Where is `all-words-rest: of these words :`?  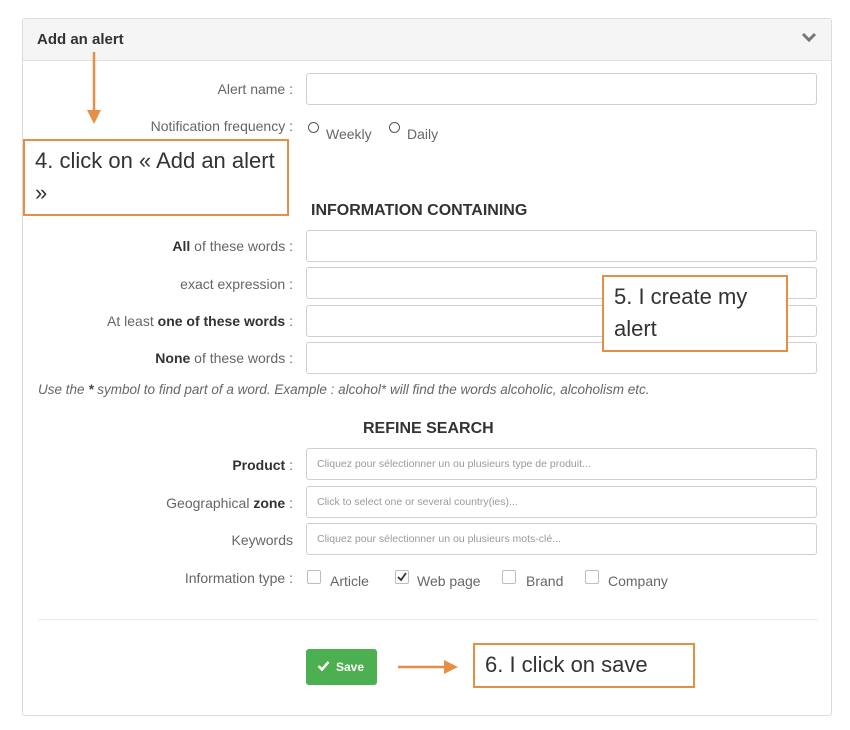 all-words-rest: of these words : is located at coordinates (241, 246).